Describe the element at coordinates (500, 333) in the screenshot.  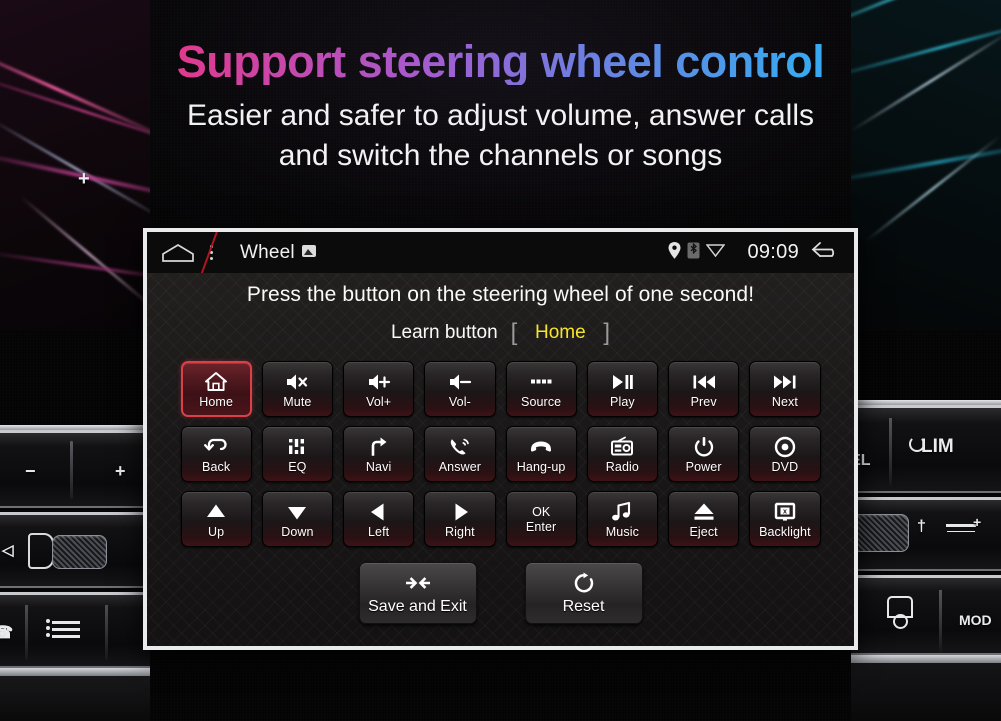
I see `learn-button-row: Learn button [ Home ]` at that location.